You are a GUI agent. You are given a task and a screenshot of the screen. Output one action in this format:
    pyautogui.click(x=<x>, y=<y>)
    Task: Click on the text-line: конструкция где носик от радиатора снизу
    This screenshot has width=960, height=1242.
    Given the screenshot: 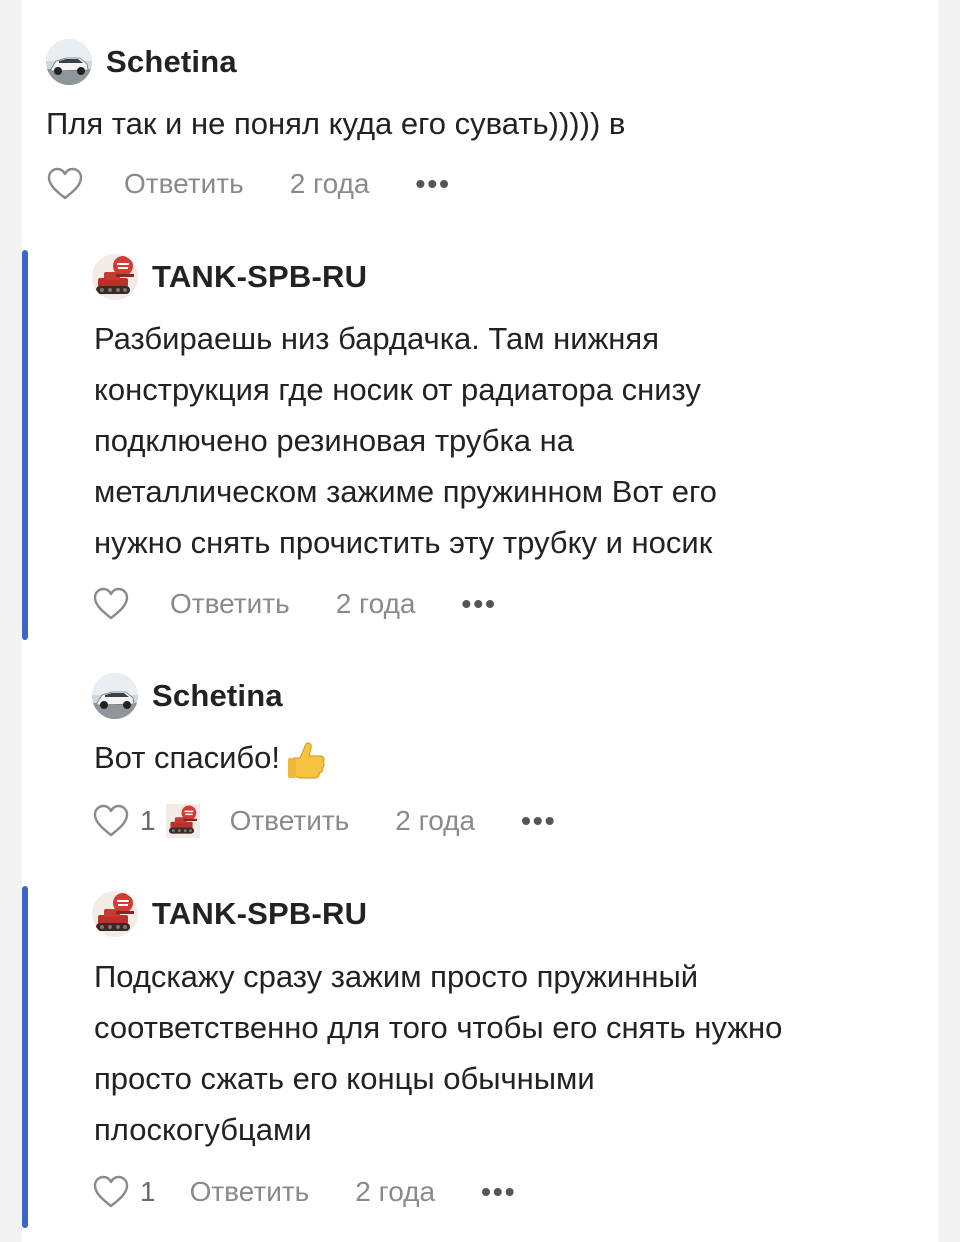 What is the action you would take?
    pyautogui.click(x=397, y=389)
    